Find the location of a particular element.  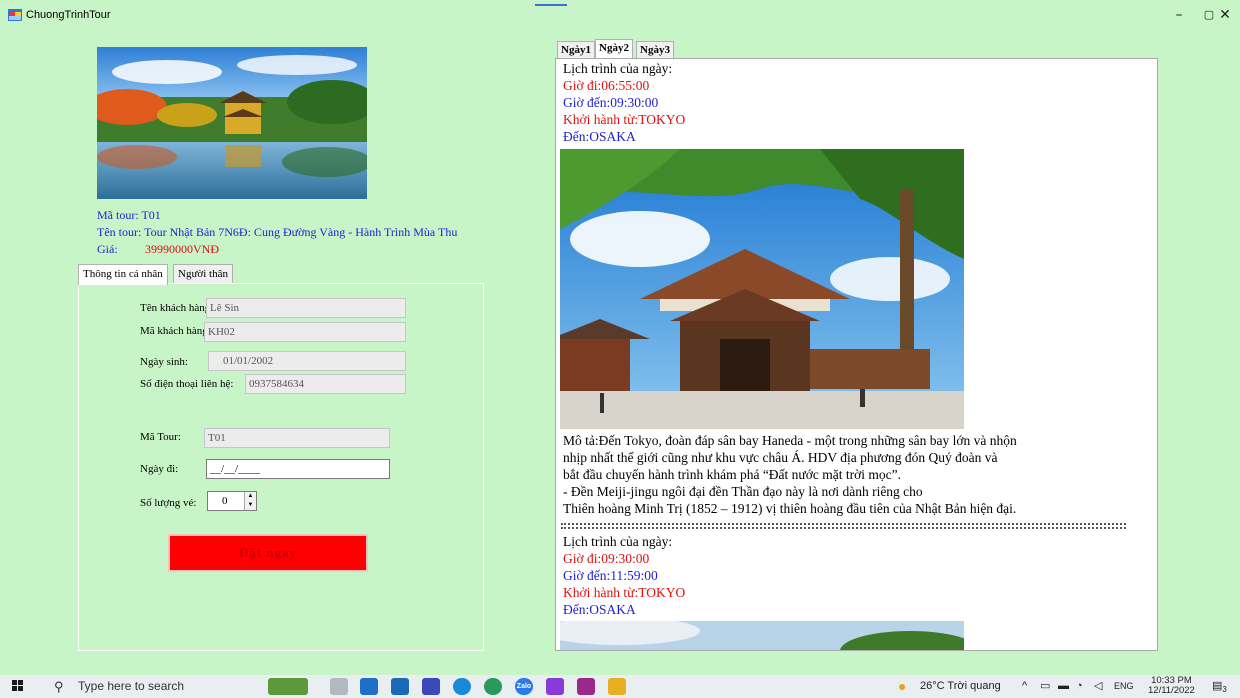

app-icon is located at coordinates (15, 15).